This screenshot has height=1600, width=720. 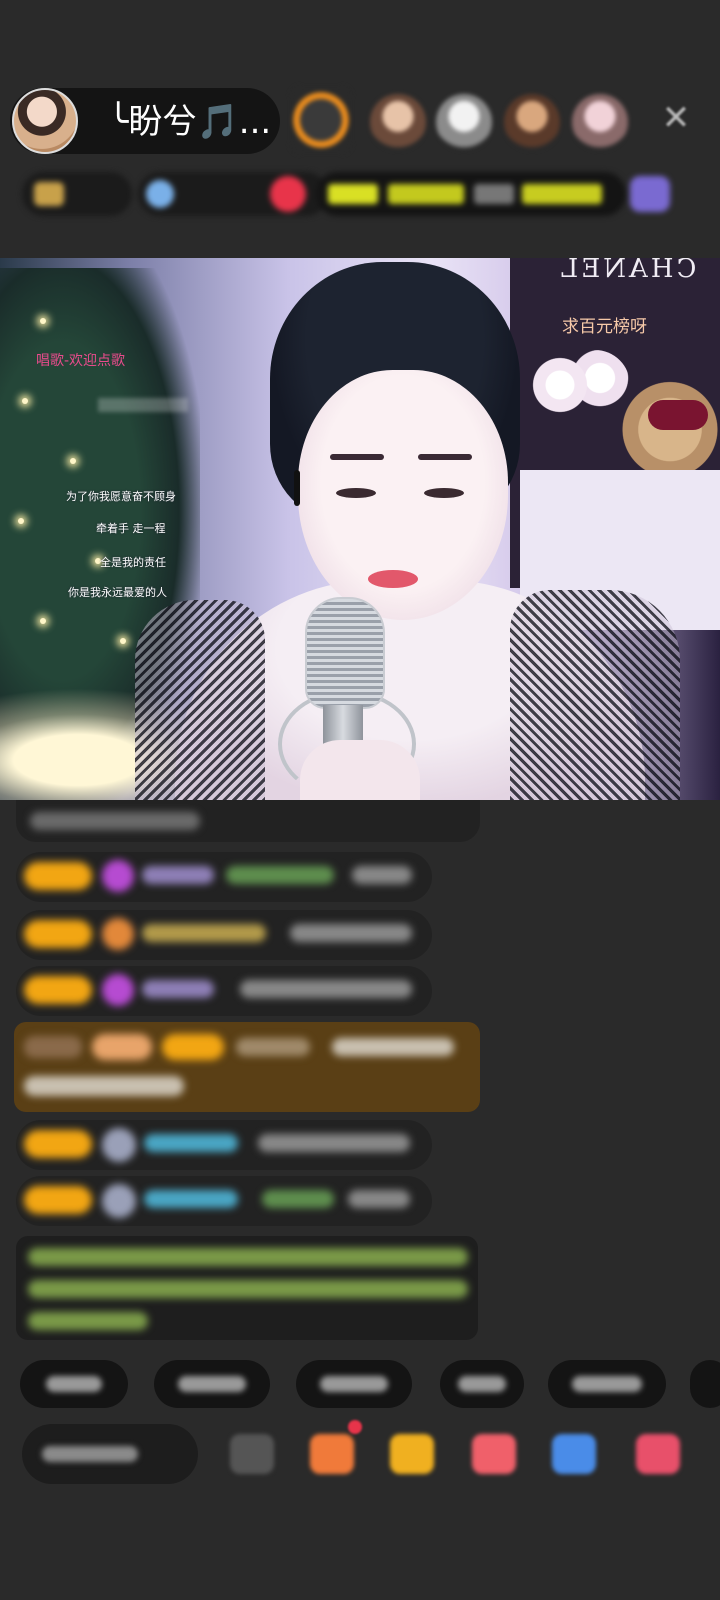 What do you see at coordinates (297, 488) in the screenshot?
I see `earphone` at bounding box center [297, 488].